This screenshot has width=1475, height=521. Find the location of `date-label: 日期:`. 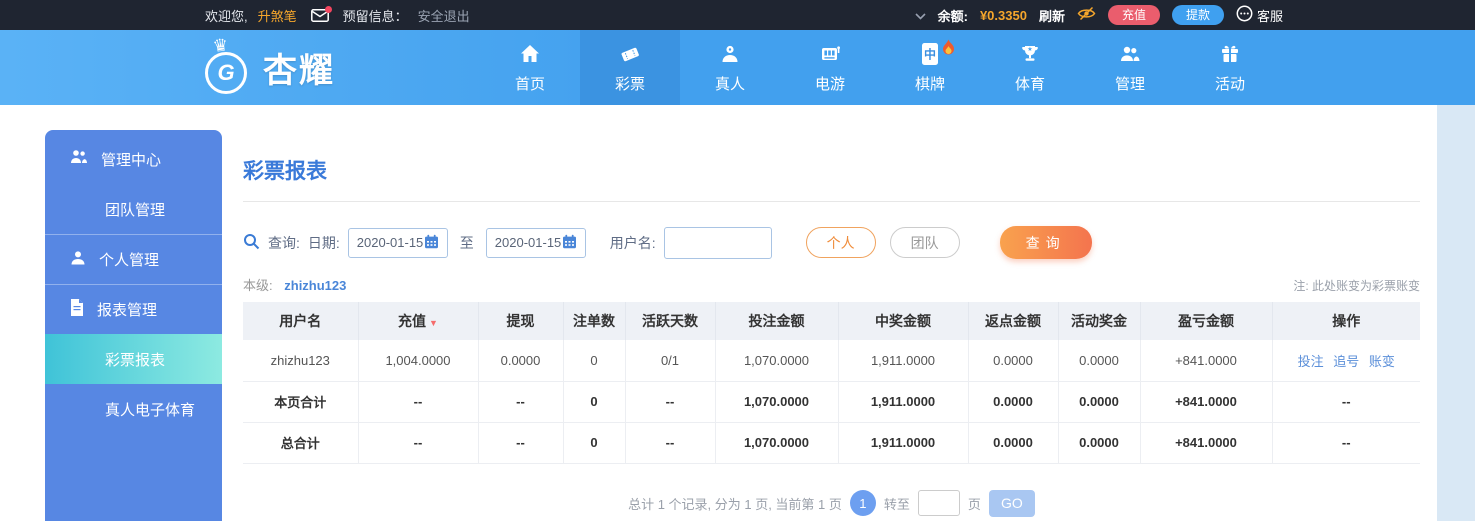

date-label: 日期: is located at coordinates (323, 242).